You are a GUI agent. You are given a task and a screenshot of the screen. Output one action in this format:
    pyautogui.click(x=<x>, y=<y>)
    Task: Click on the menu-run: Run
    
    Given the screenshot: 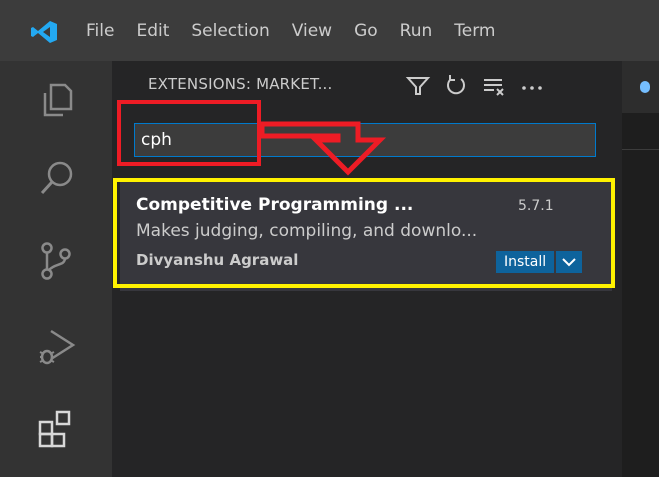 What is the action you would take?
    pyautogui.click(x=416, y=31)
    